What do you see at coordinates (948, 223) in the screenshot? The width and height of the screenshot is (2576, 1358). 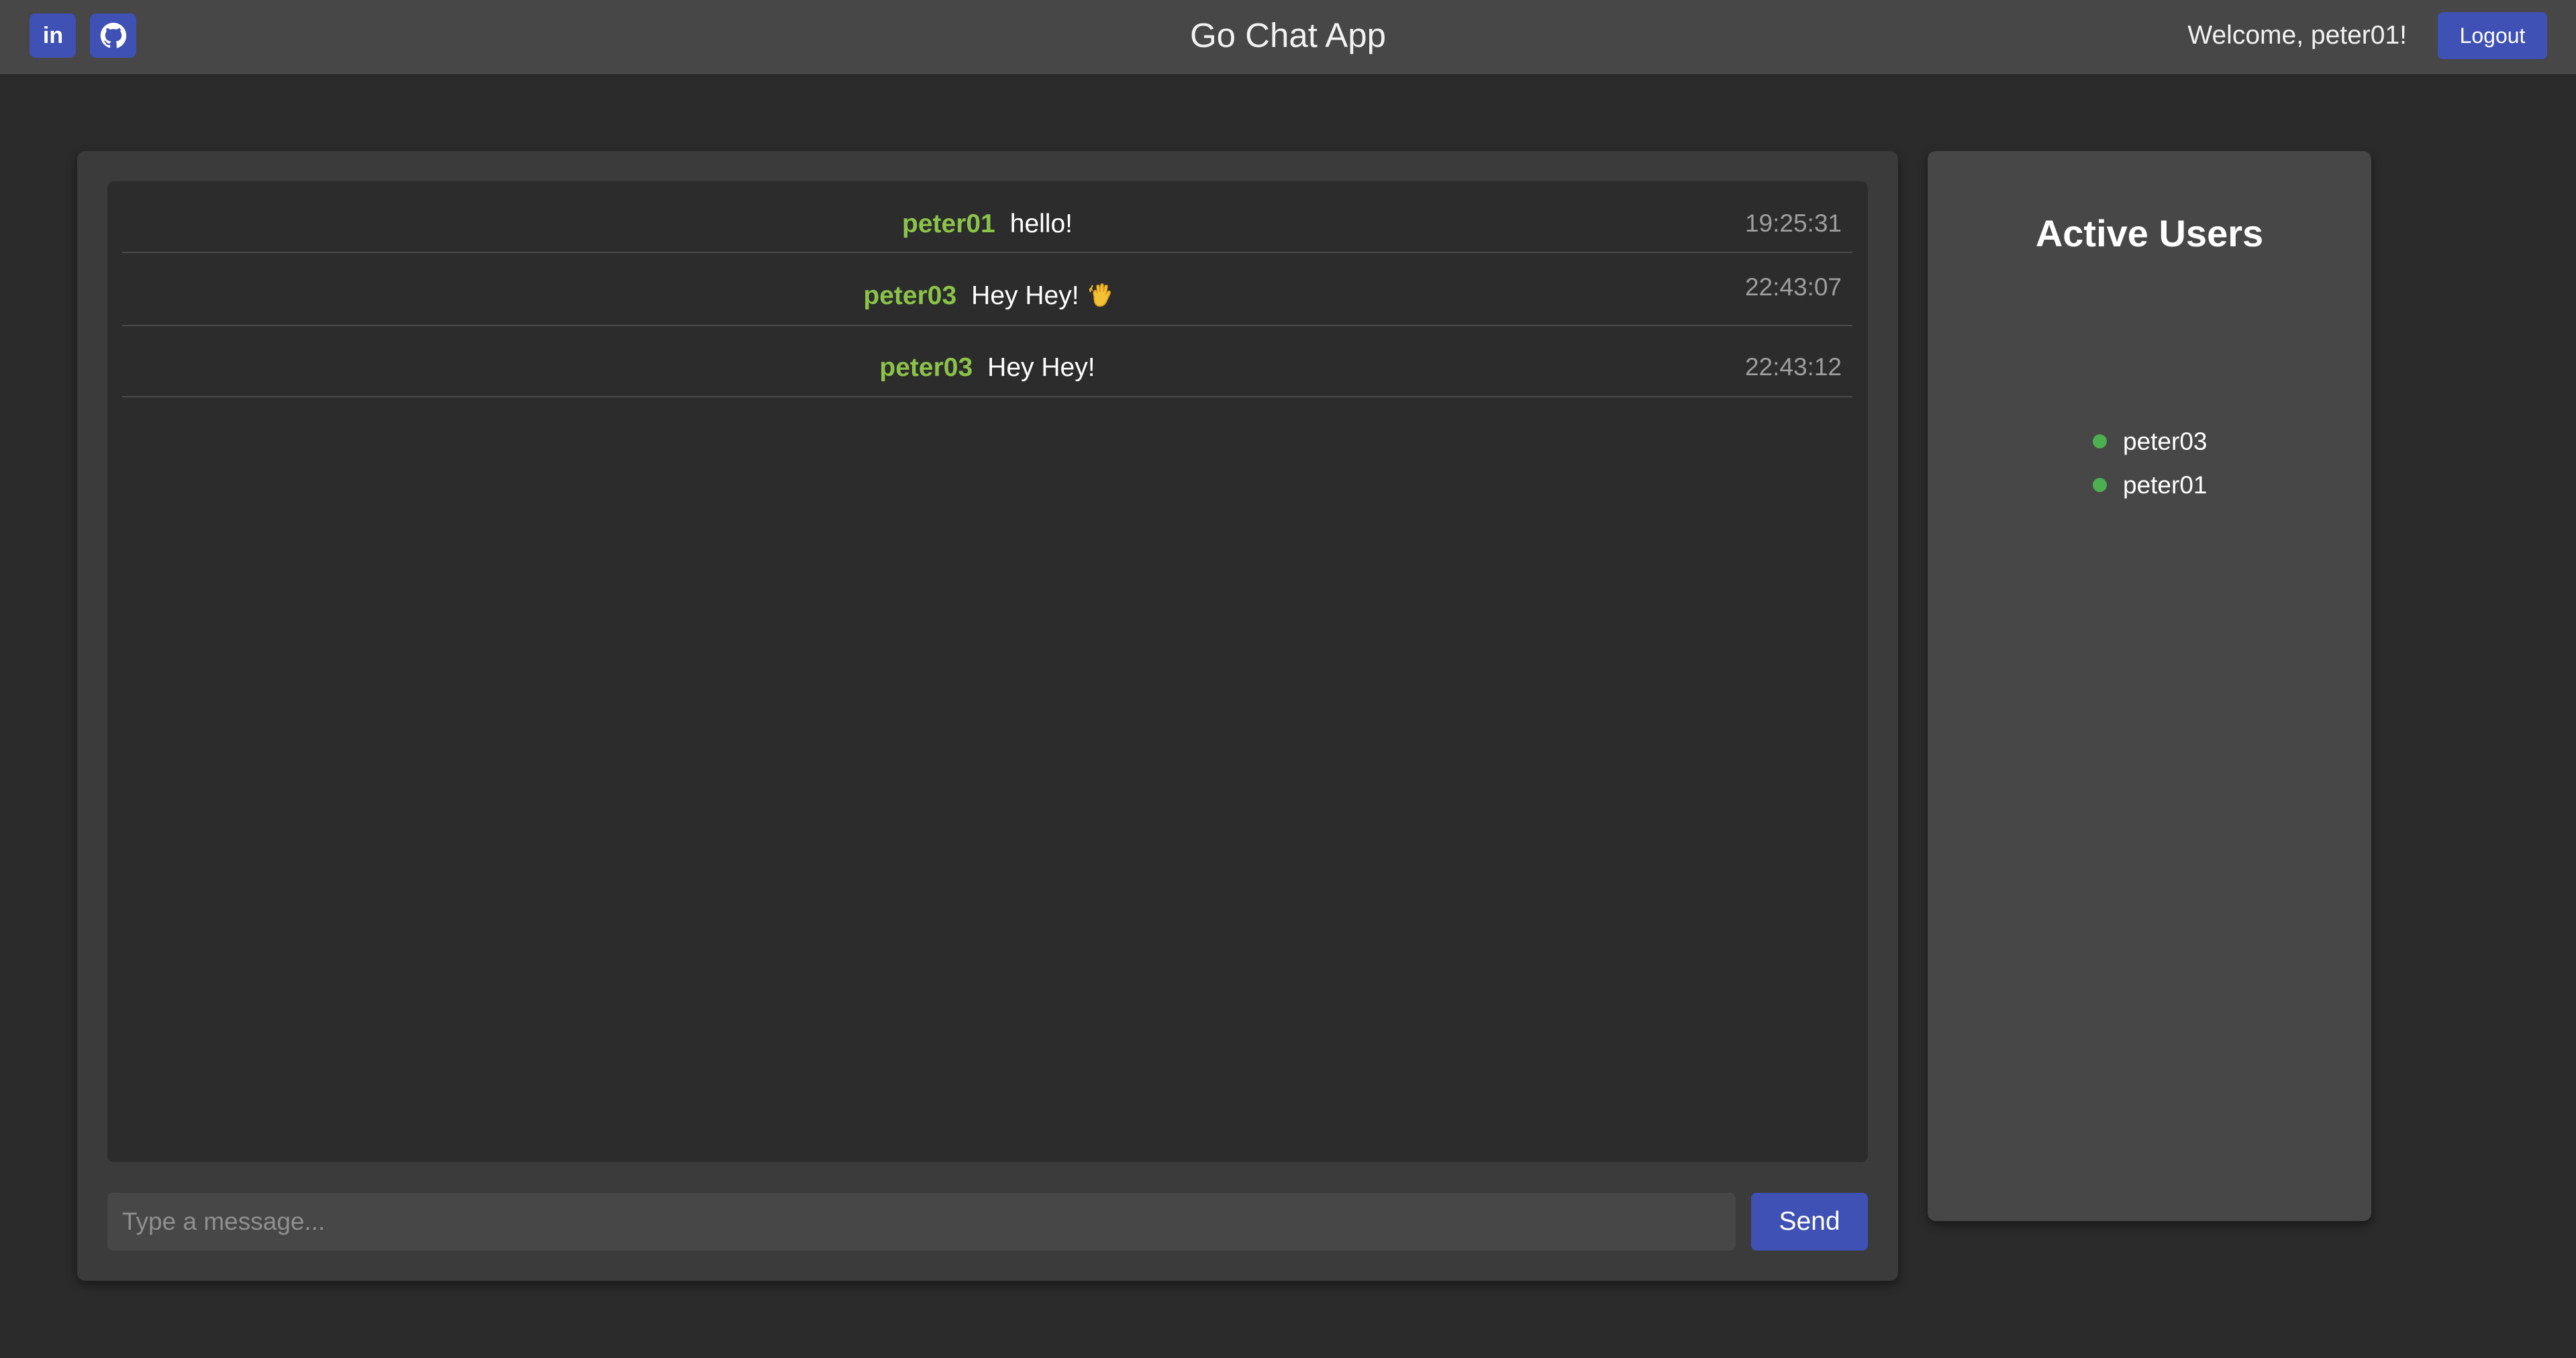 I see `message-username: peter01` at bounding box center [948, 223].